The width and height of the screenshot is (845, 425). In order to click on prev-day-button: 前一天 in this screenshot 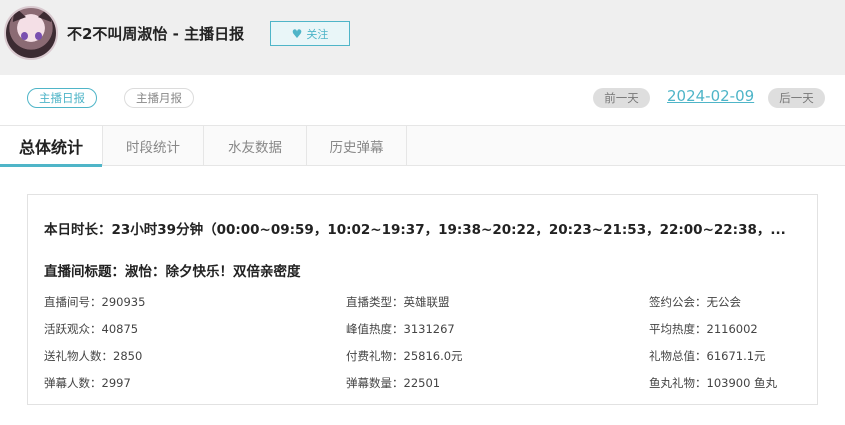, I will do `click(621, 98)`.